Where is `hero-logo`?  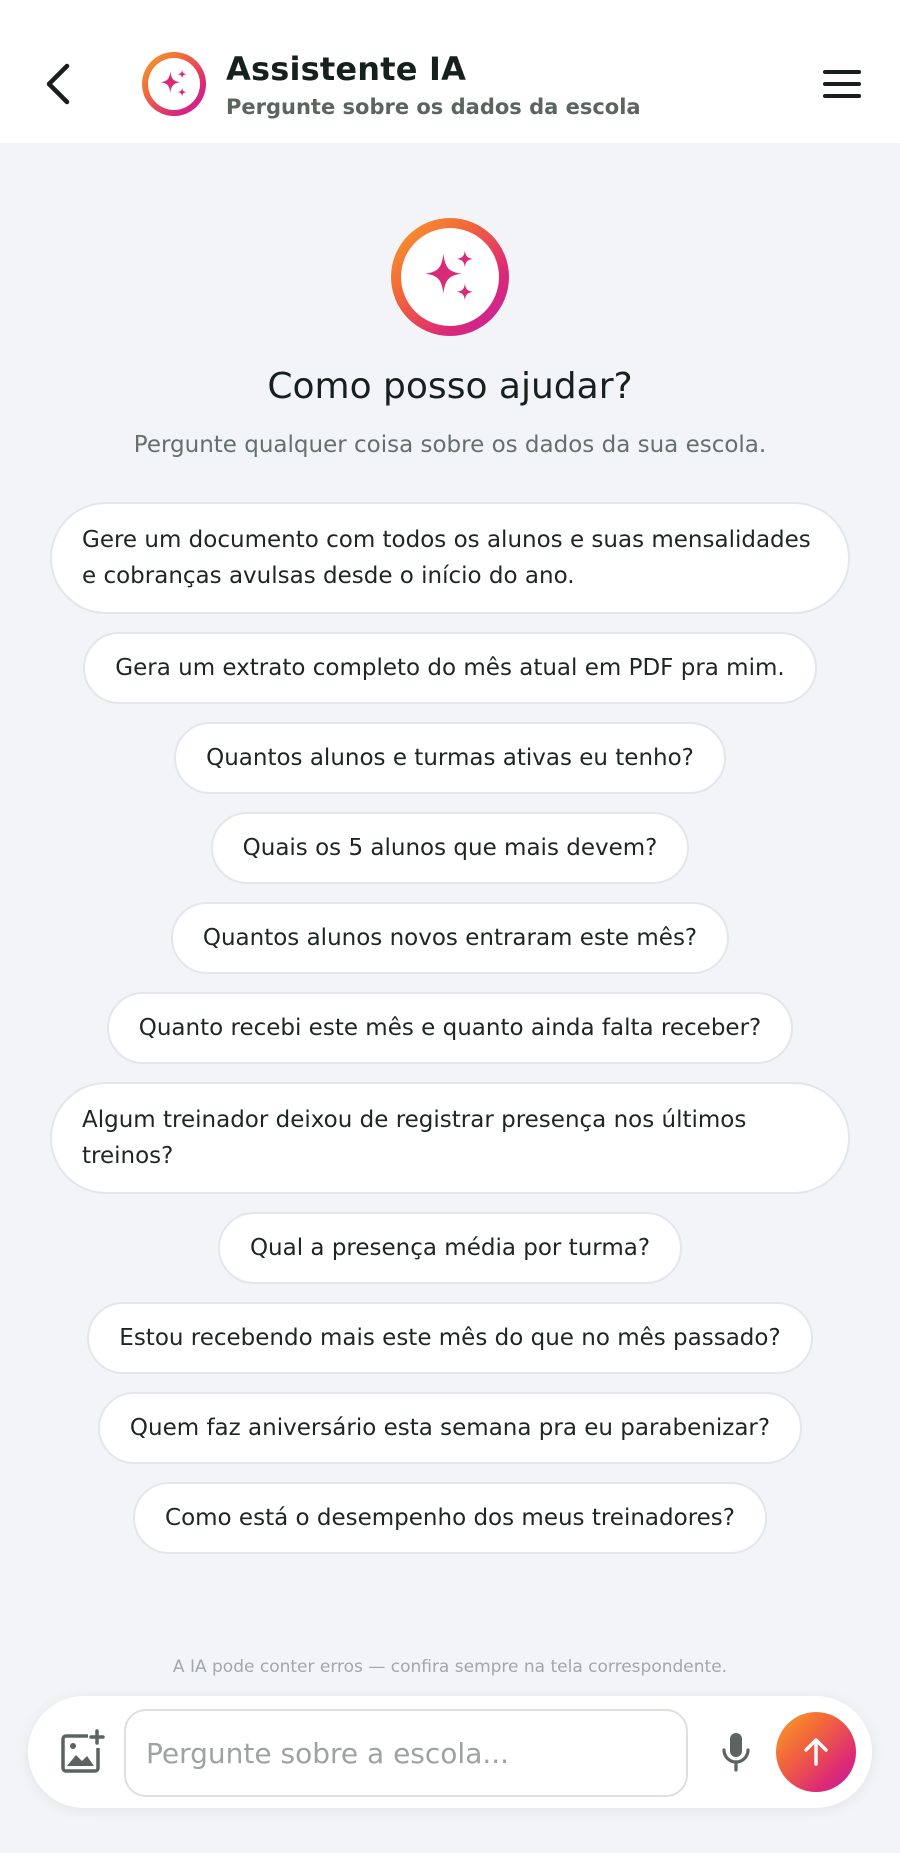 hero-logo is located at coordinates (450, 277).